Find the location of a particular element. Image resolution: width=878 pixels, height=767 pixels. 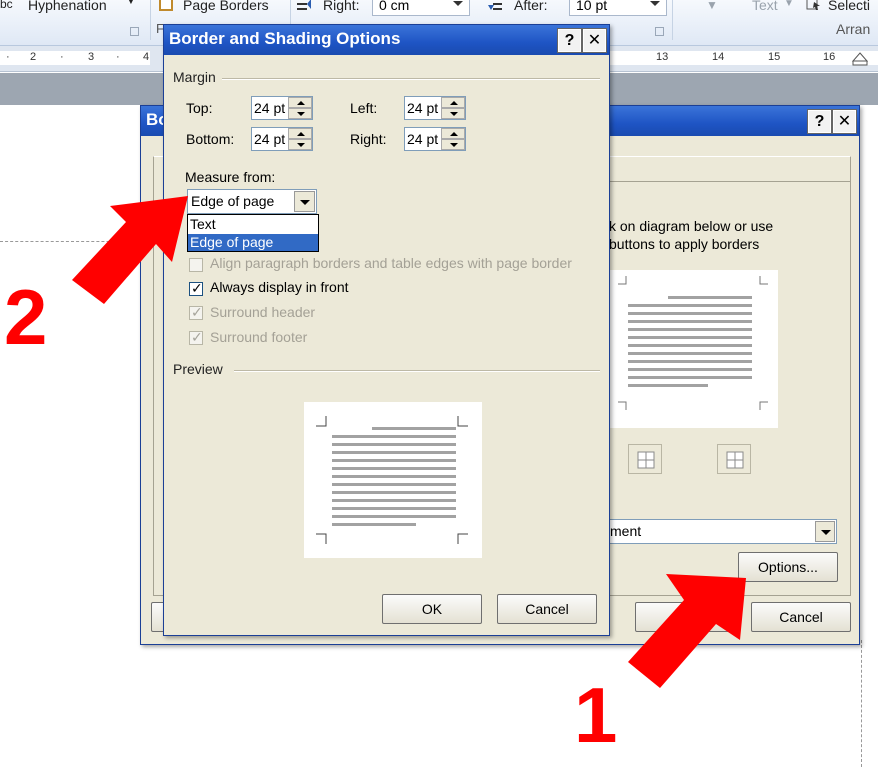

arrow-1-icon is located at coordinates (687, 631).